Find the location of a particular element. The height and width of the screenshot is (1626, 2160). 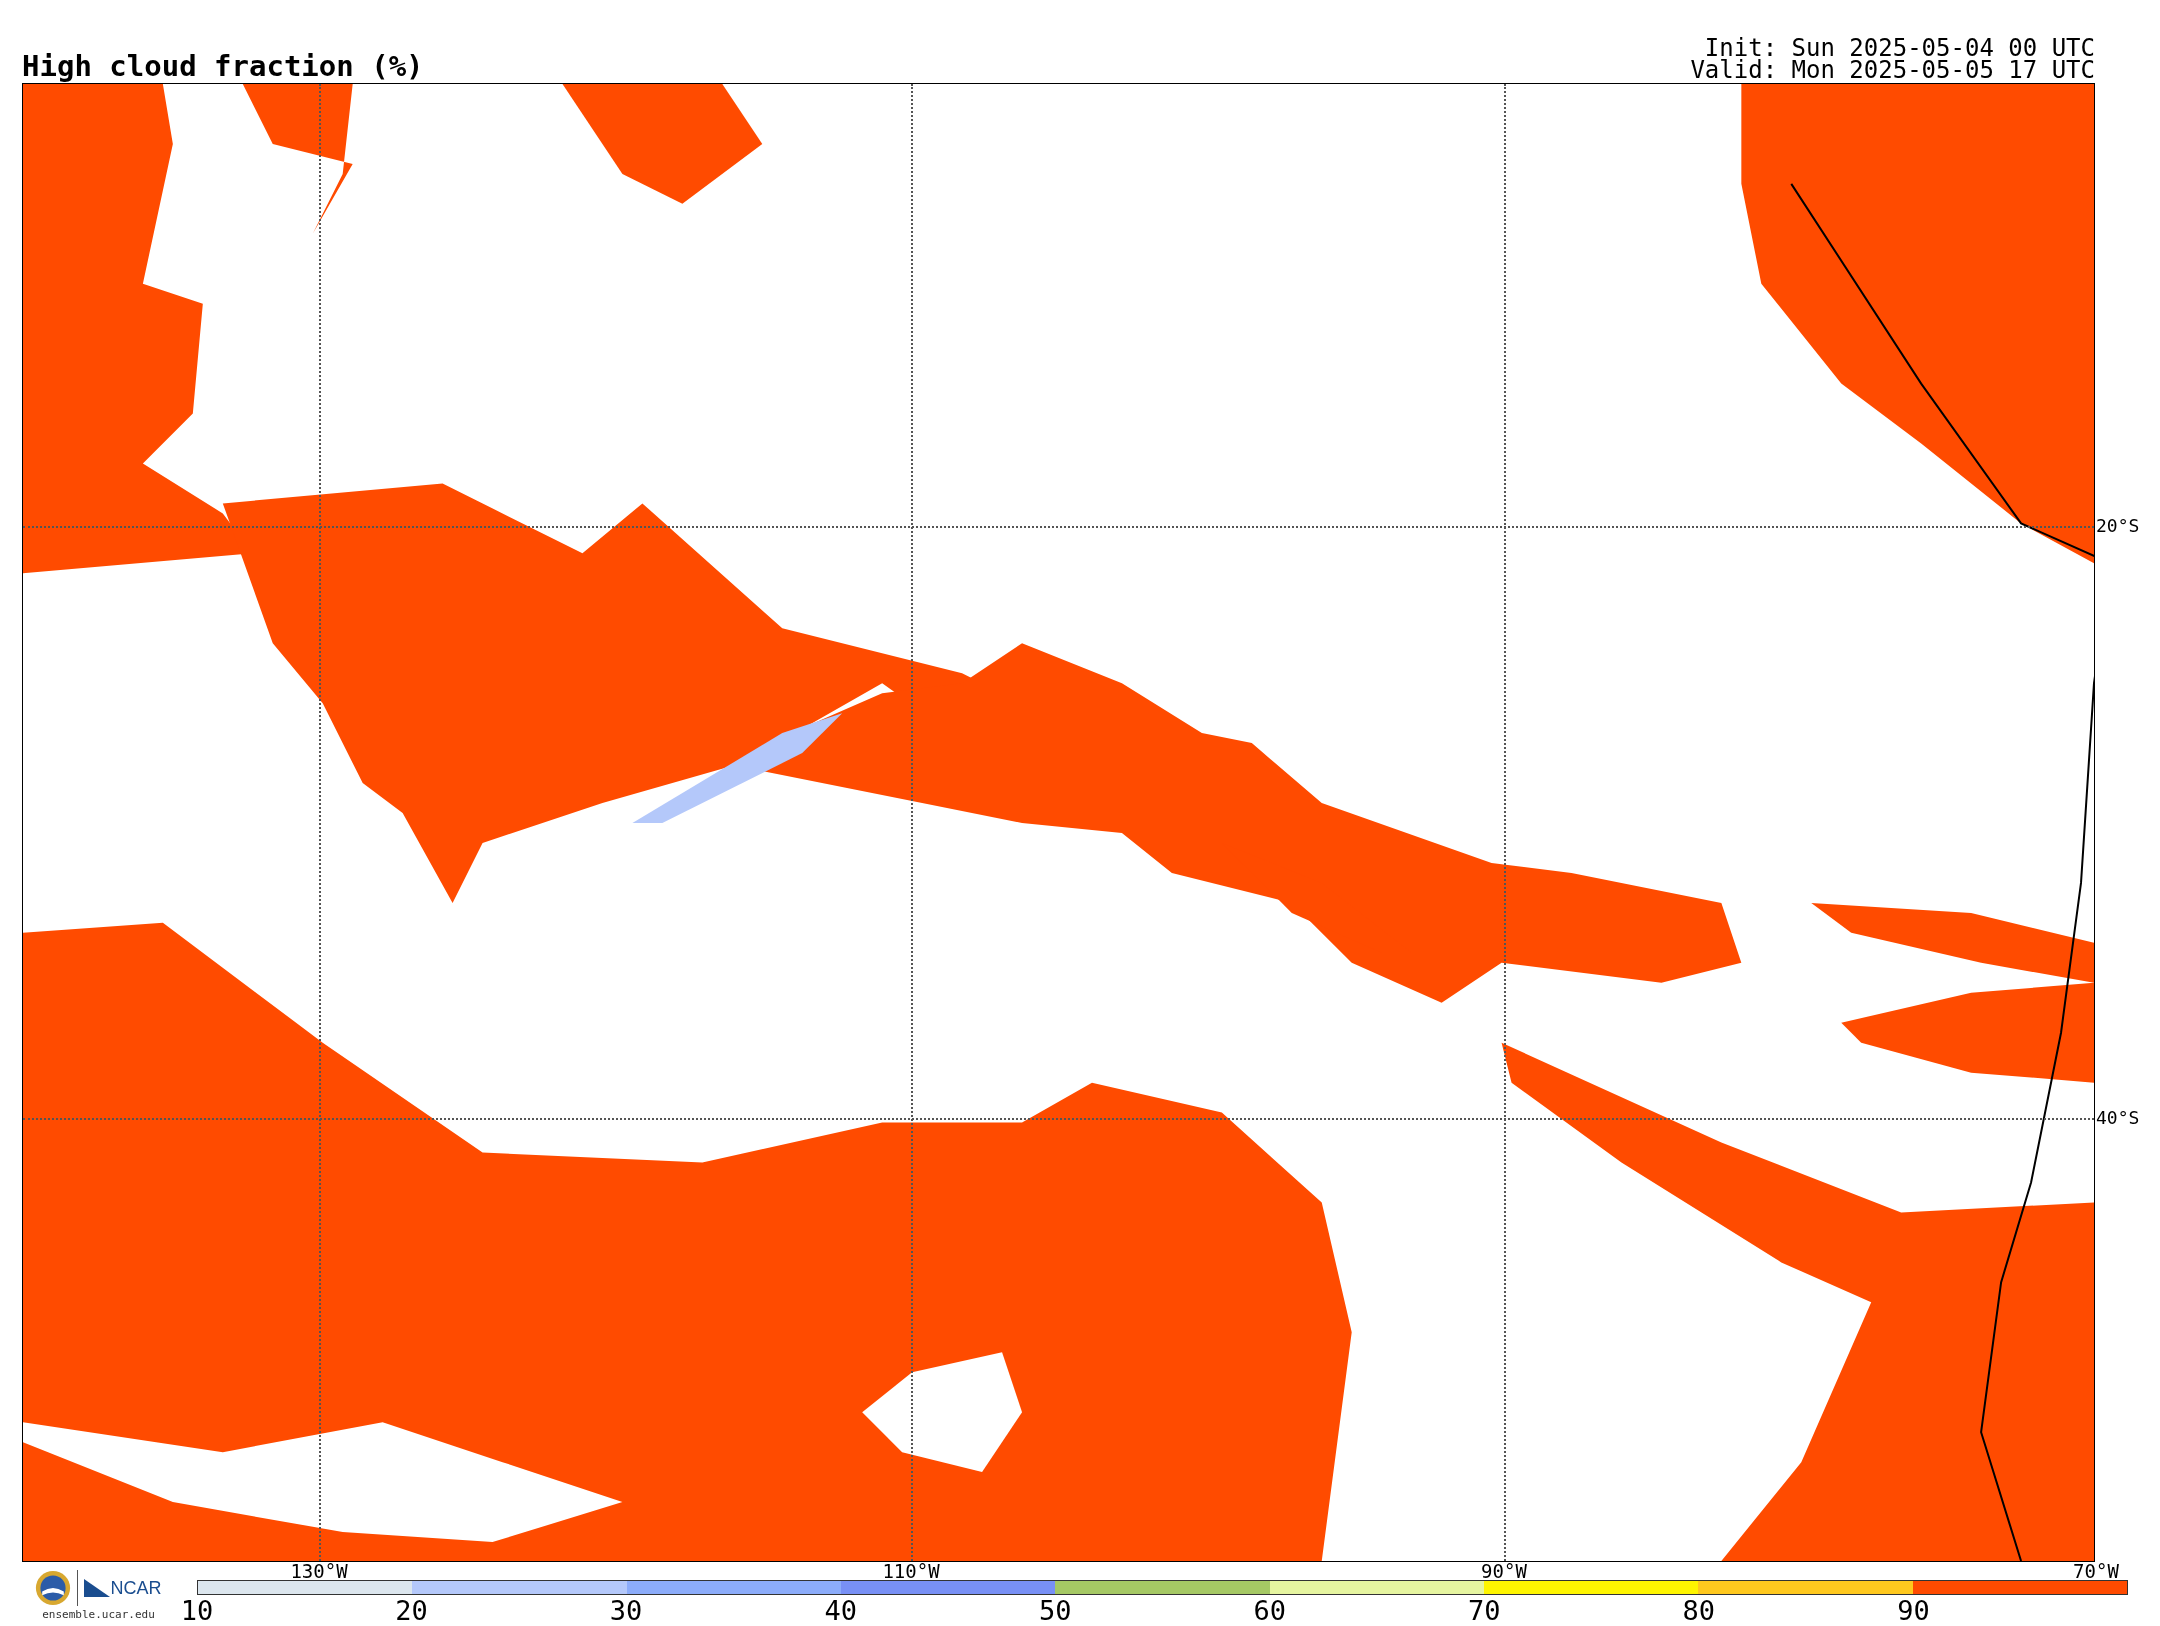

logo-text: NCAR is located at coordinates (136, 1588).